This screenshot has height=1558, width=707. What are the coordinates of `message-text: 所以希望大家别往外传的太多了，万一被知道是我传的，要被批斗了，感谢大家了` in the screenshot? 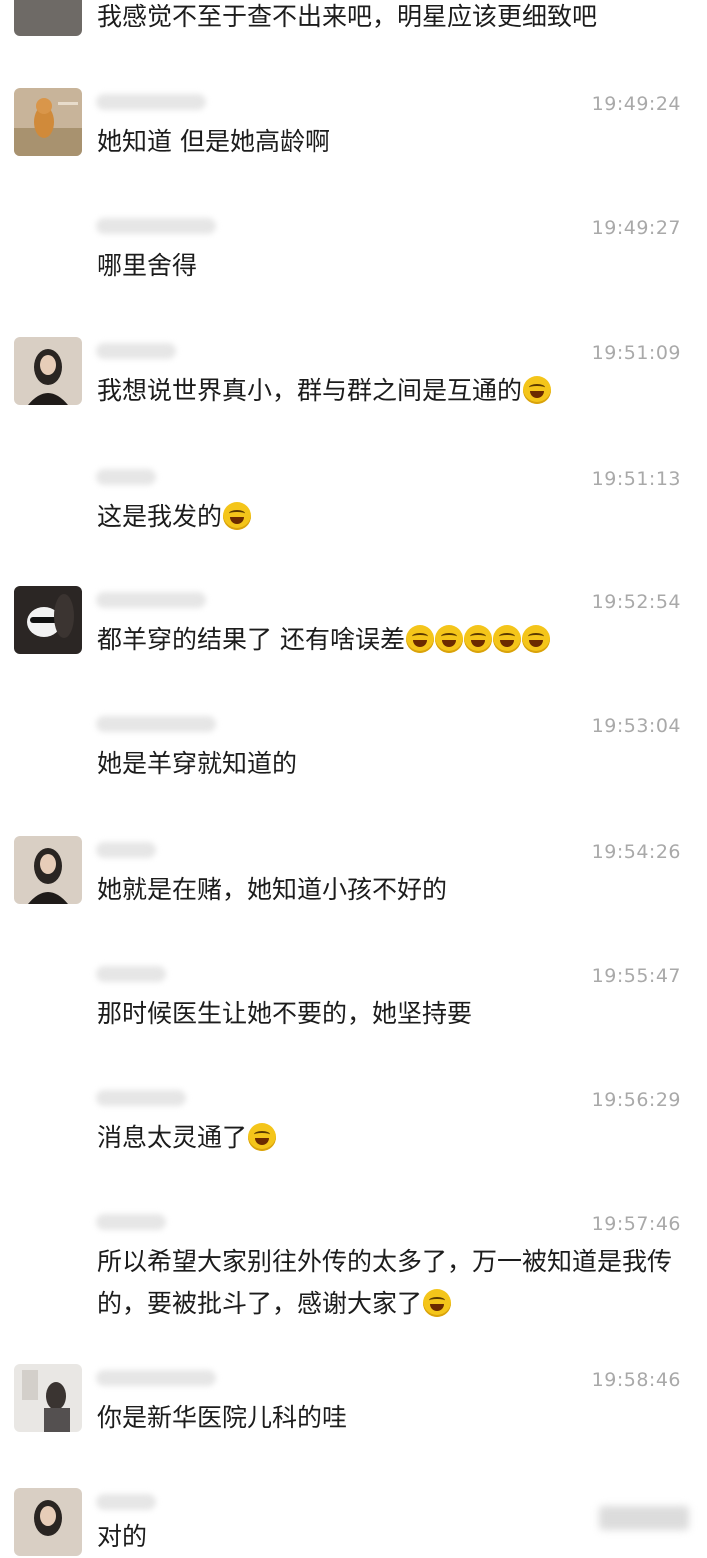 It's located at (385, 1282).